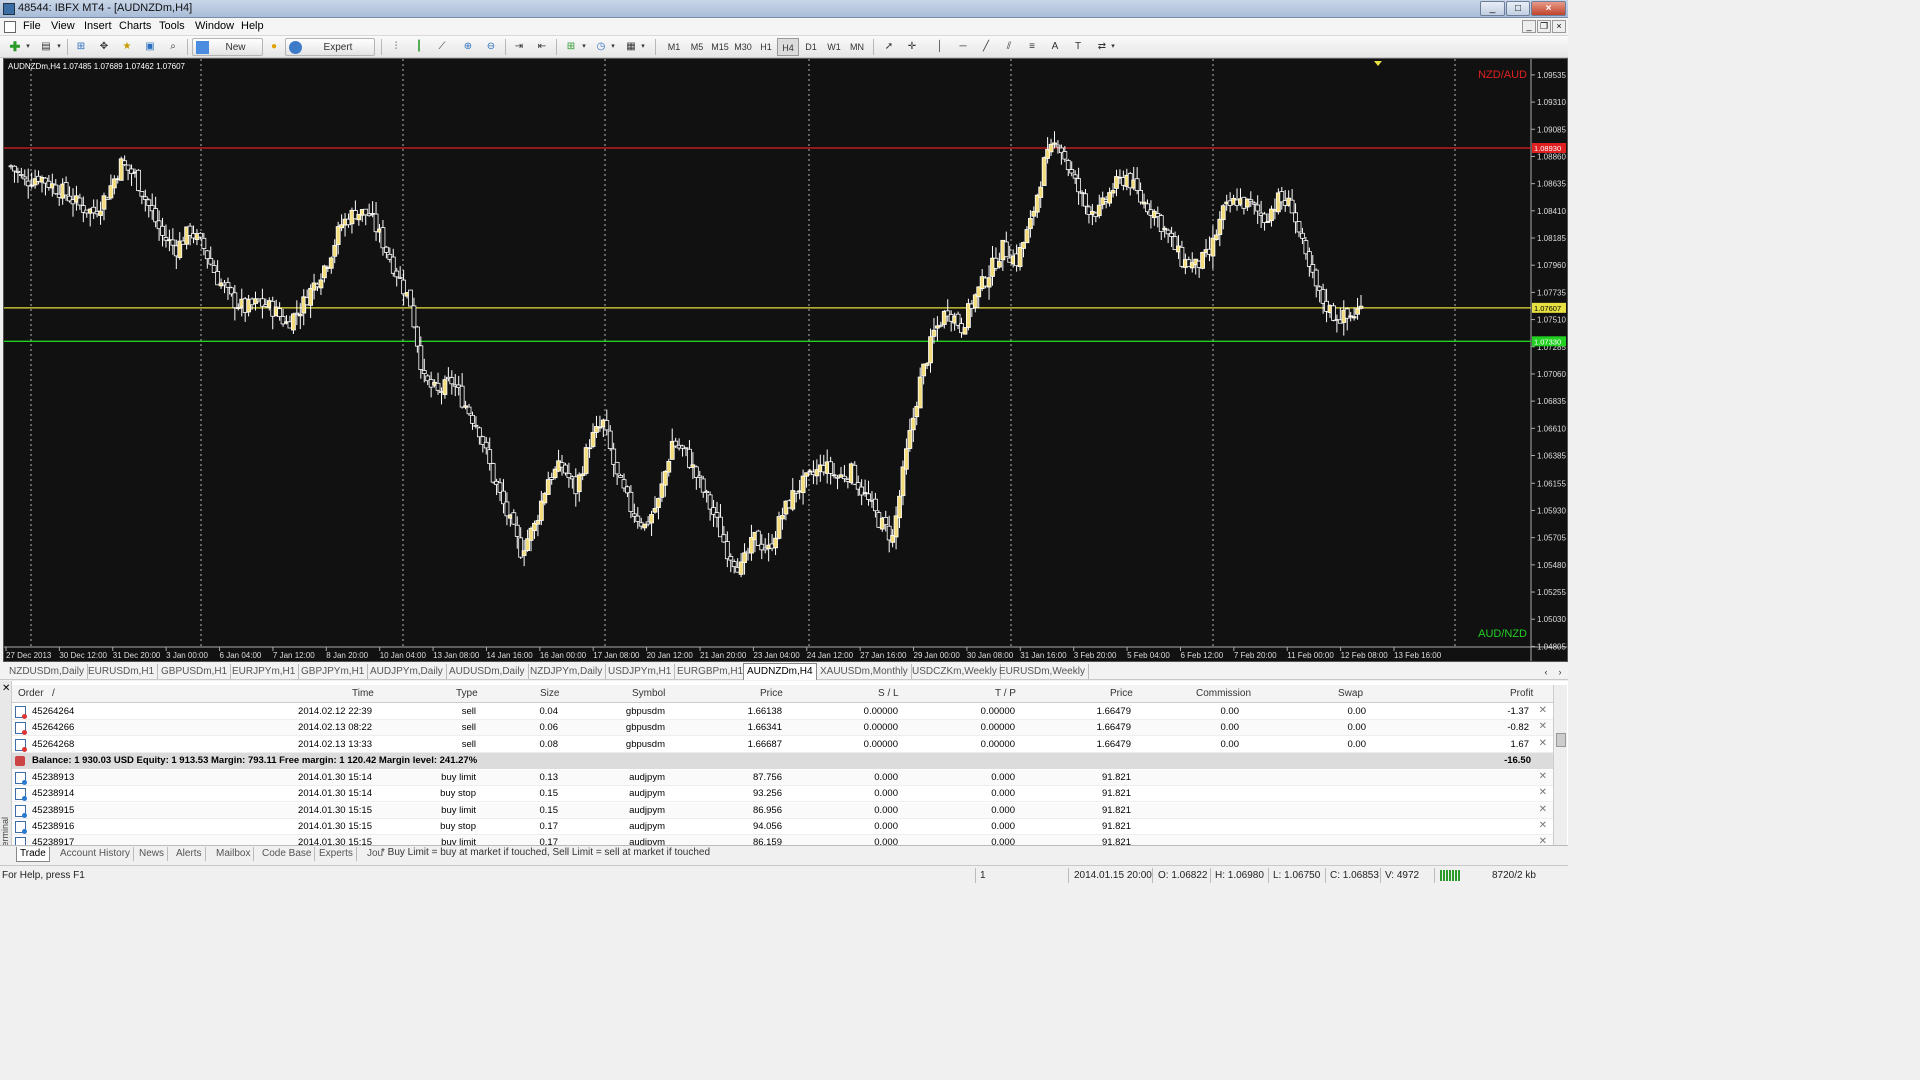 This screenshot has height=1080, width=1920. I want to click on scrollbar-thumb, so click(1561, 740).